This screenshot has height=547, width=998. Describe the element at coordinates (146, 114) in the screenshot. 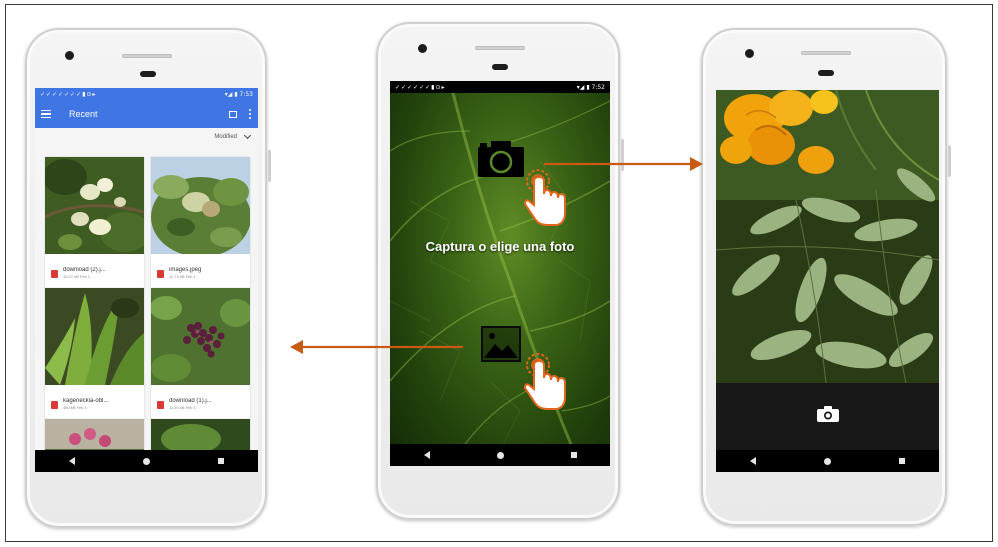

I see `app-bar: Recent` at that location.